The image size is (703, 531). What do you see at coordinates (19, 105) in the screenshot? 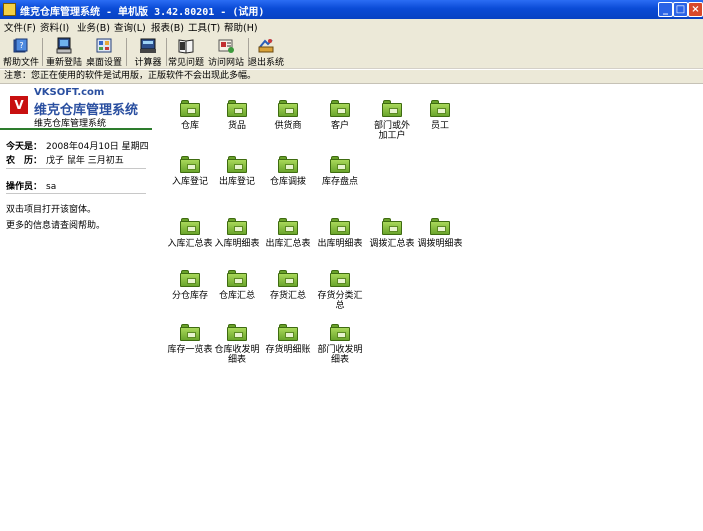
I see `brand-logo: V` at bounding box center [19, 105].